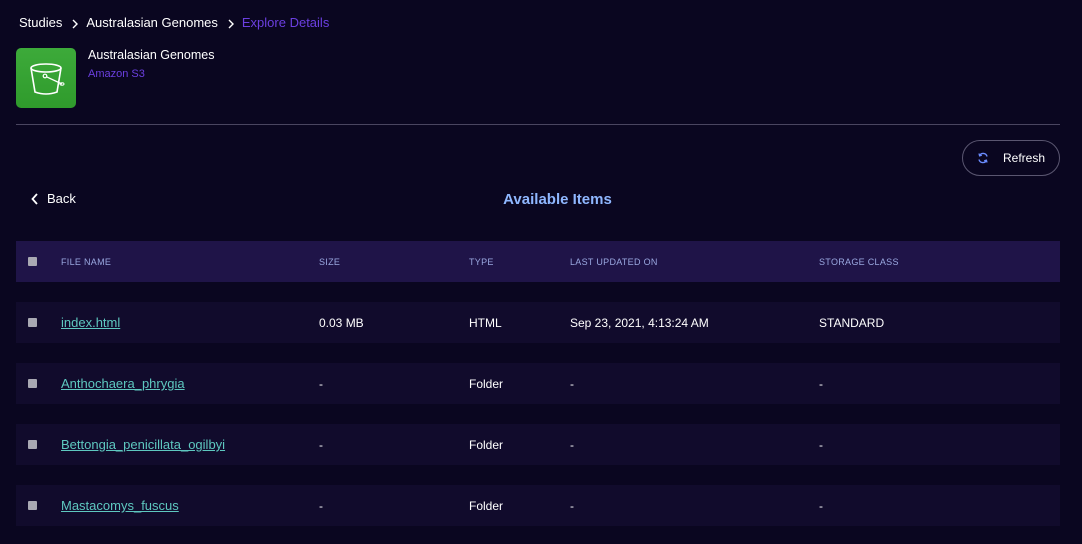  What do you see at coordinates (614, 262) in the screenshot?
I see `column-header-last-updated: LAST UPDATED ON` at bounding box center [614, 262].